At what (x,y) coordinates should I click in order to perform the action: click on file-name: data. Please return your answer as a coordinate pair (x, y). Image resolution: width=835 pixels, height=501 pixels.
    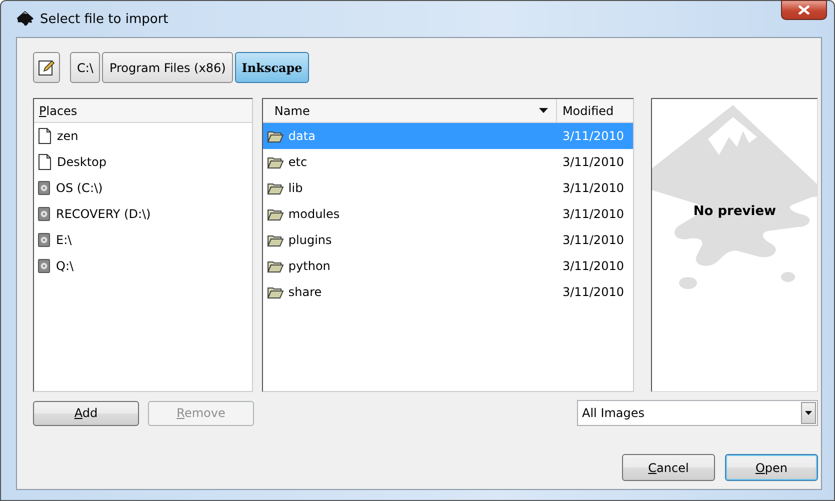
    Looking at the image, I should click on (302, 136).